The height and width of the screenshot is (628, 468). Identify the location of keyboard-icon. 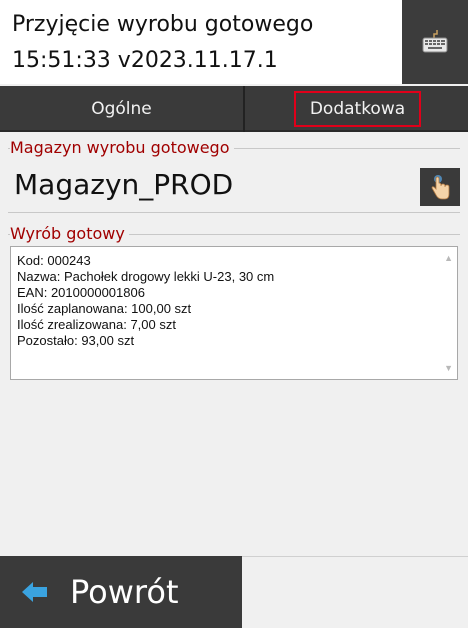
(435, 41).